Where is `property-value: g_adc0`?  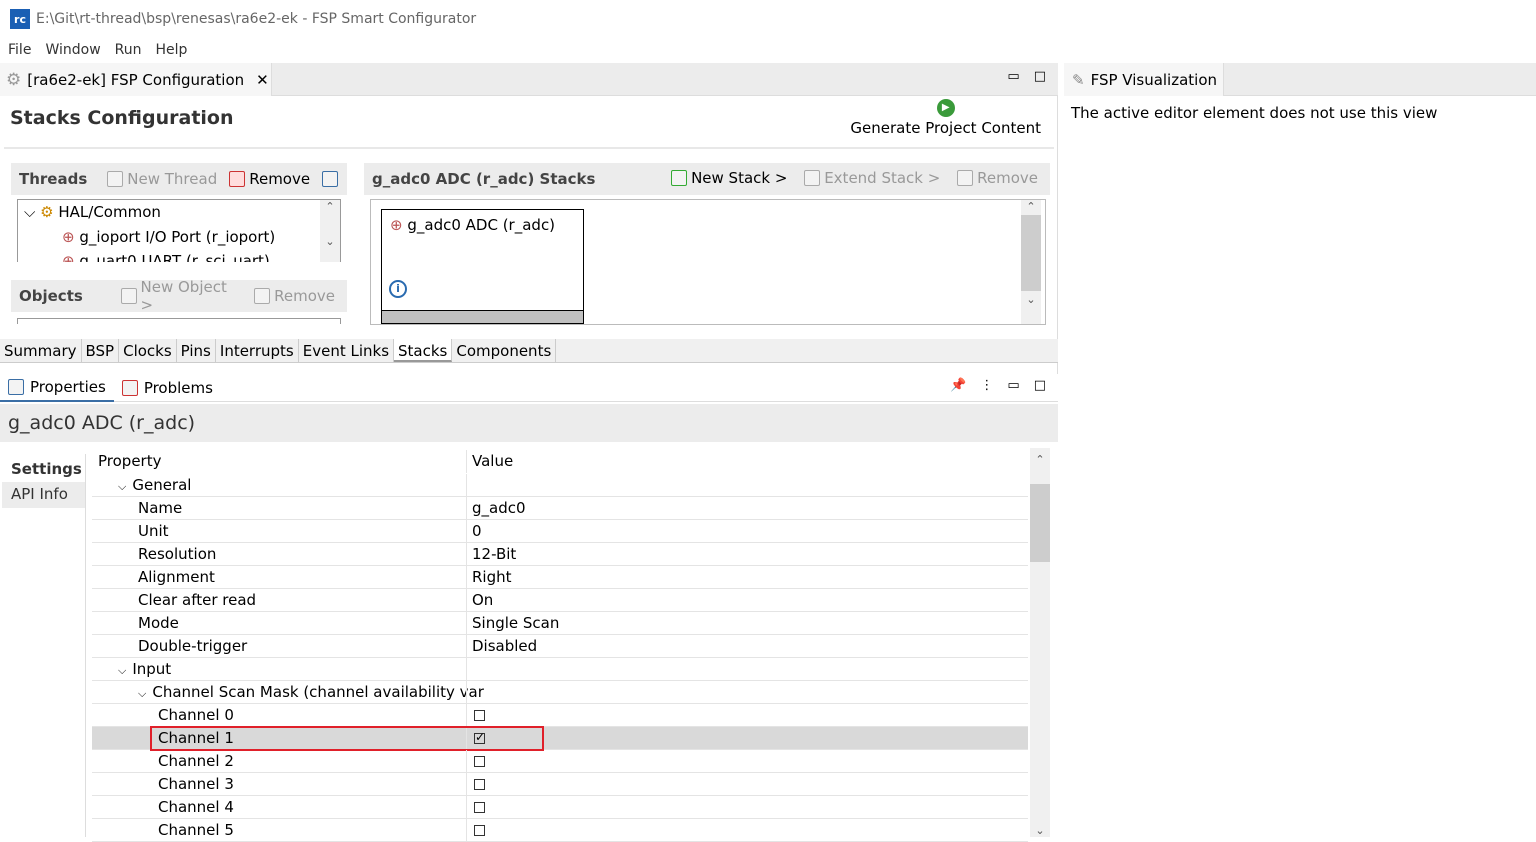
property-value: g_adc0 is located at coordinates (499, 508).